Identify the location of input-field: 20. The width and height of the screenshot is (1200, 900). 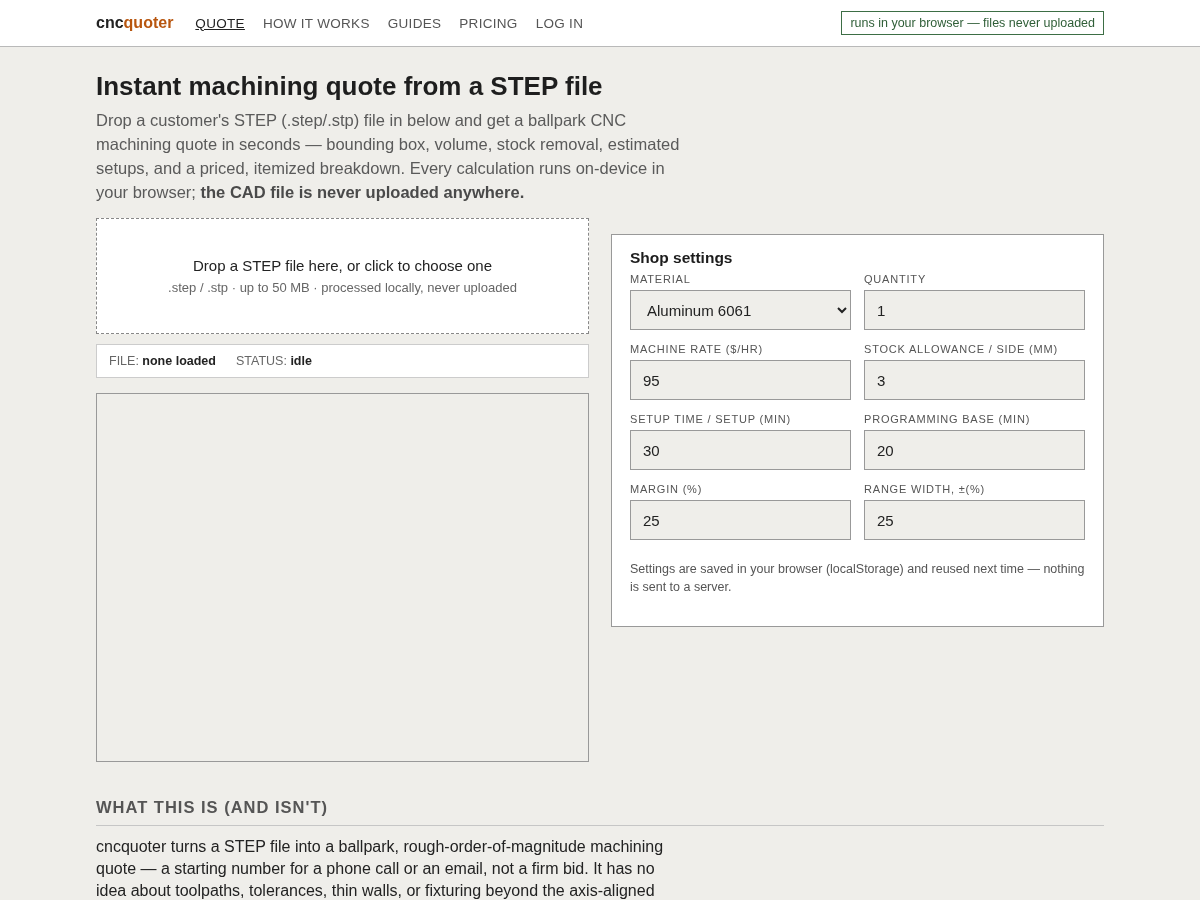
(974, 450).